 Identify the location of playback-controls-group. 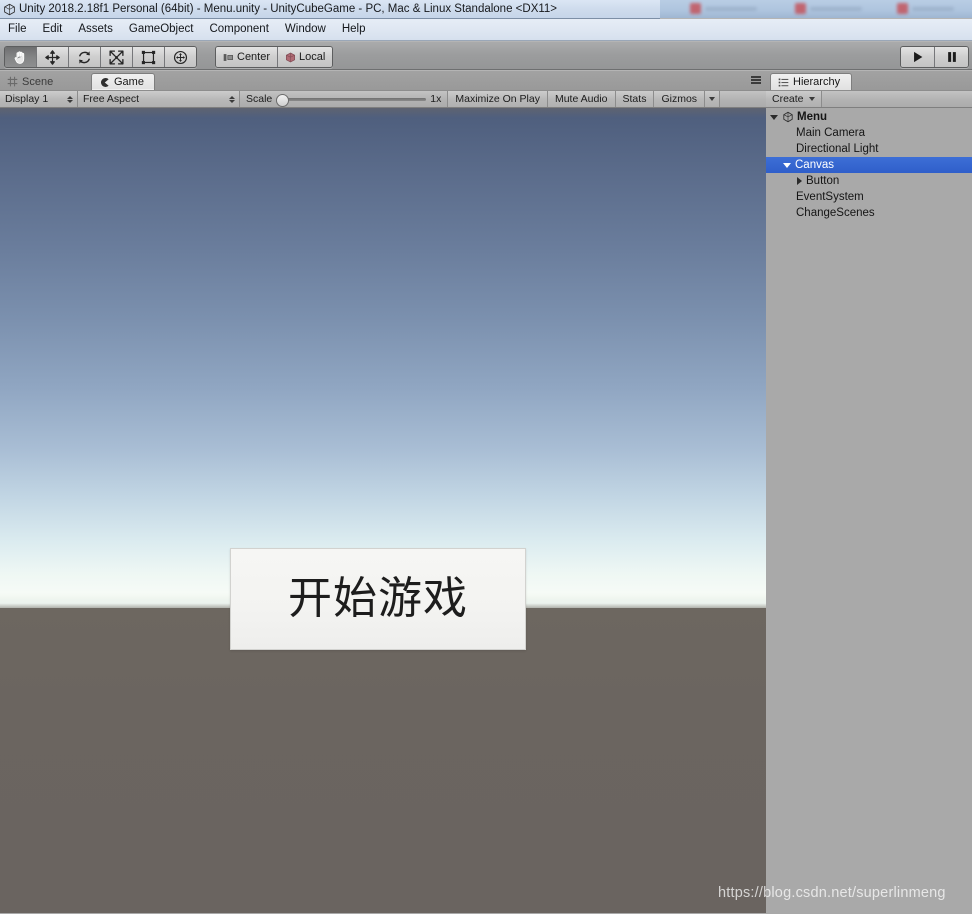
(934, 57).